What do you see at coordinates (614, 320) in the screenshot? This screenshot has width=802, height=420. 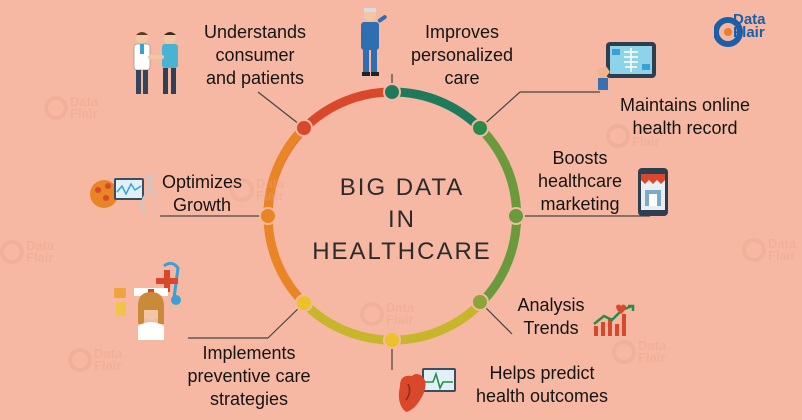 I see `trend-chart-icon` at bounding box center [614, 320].